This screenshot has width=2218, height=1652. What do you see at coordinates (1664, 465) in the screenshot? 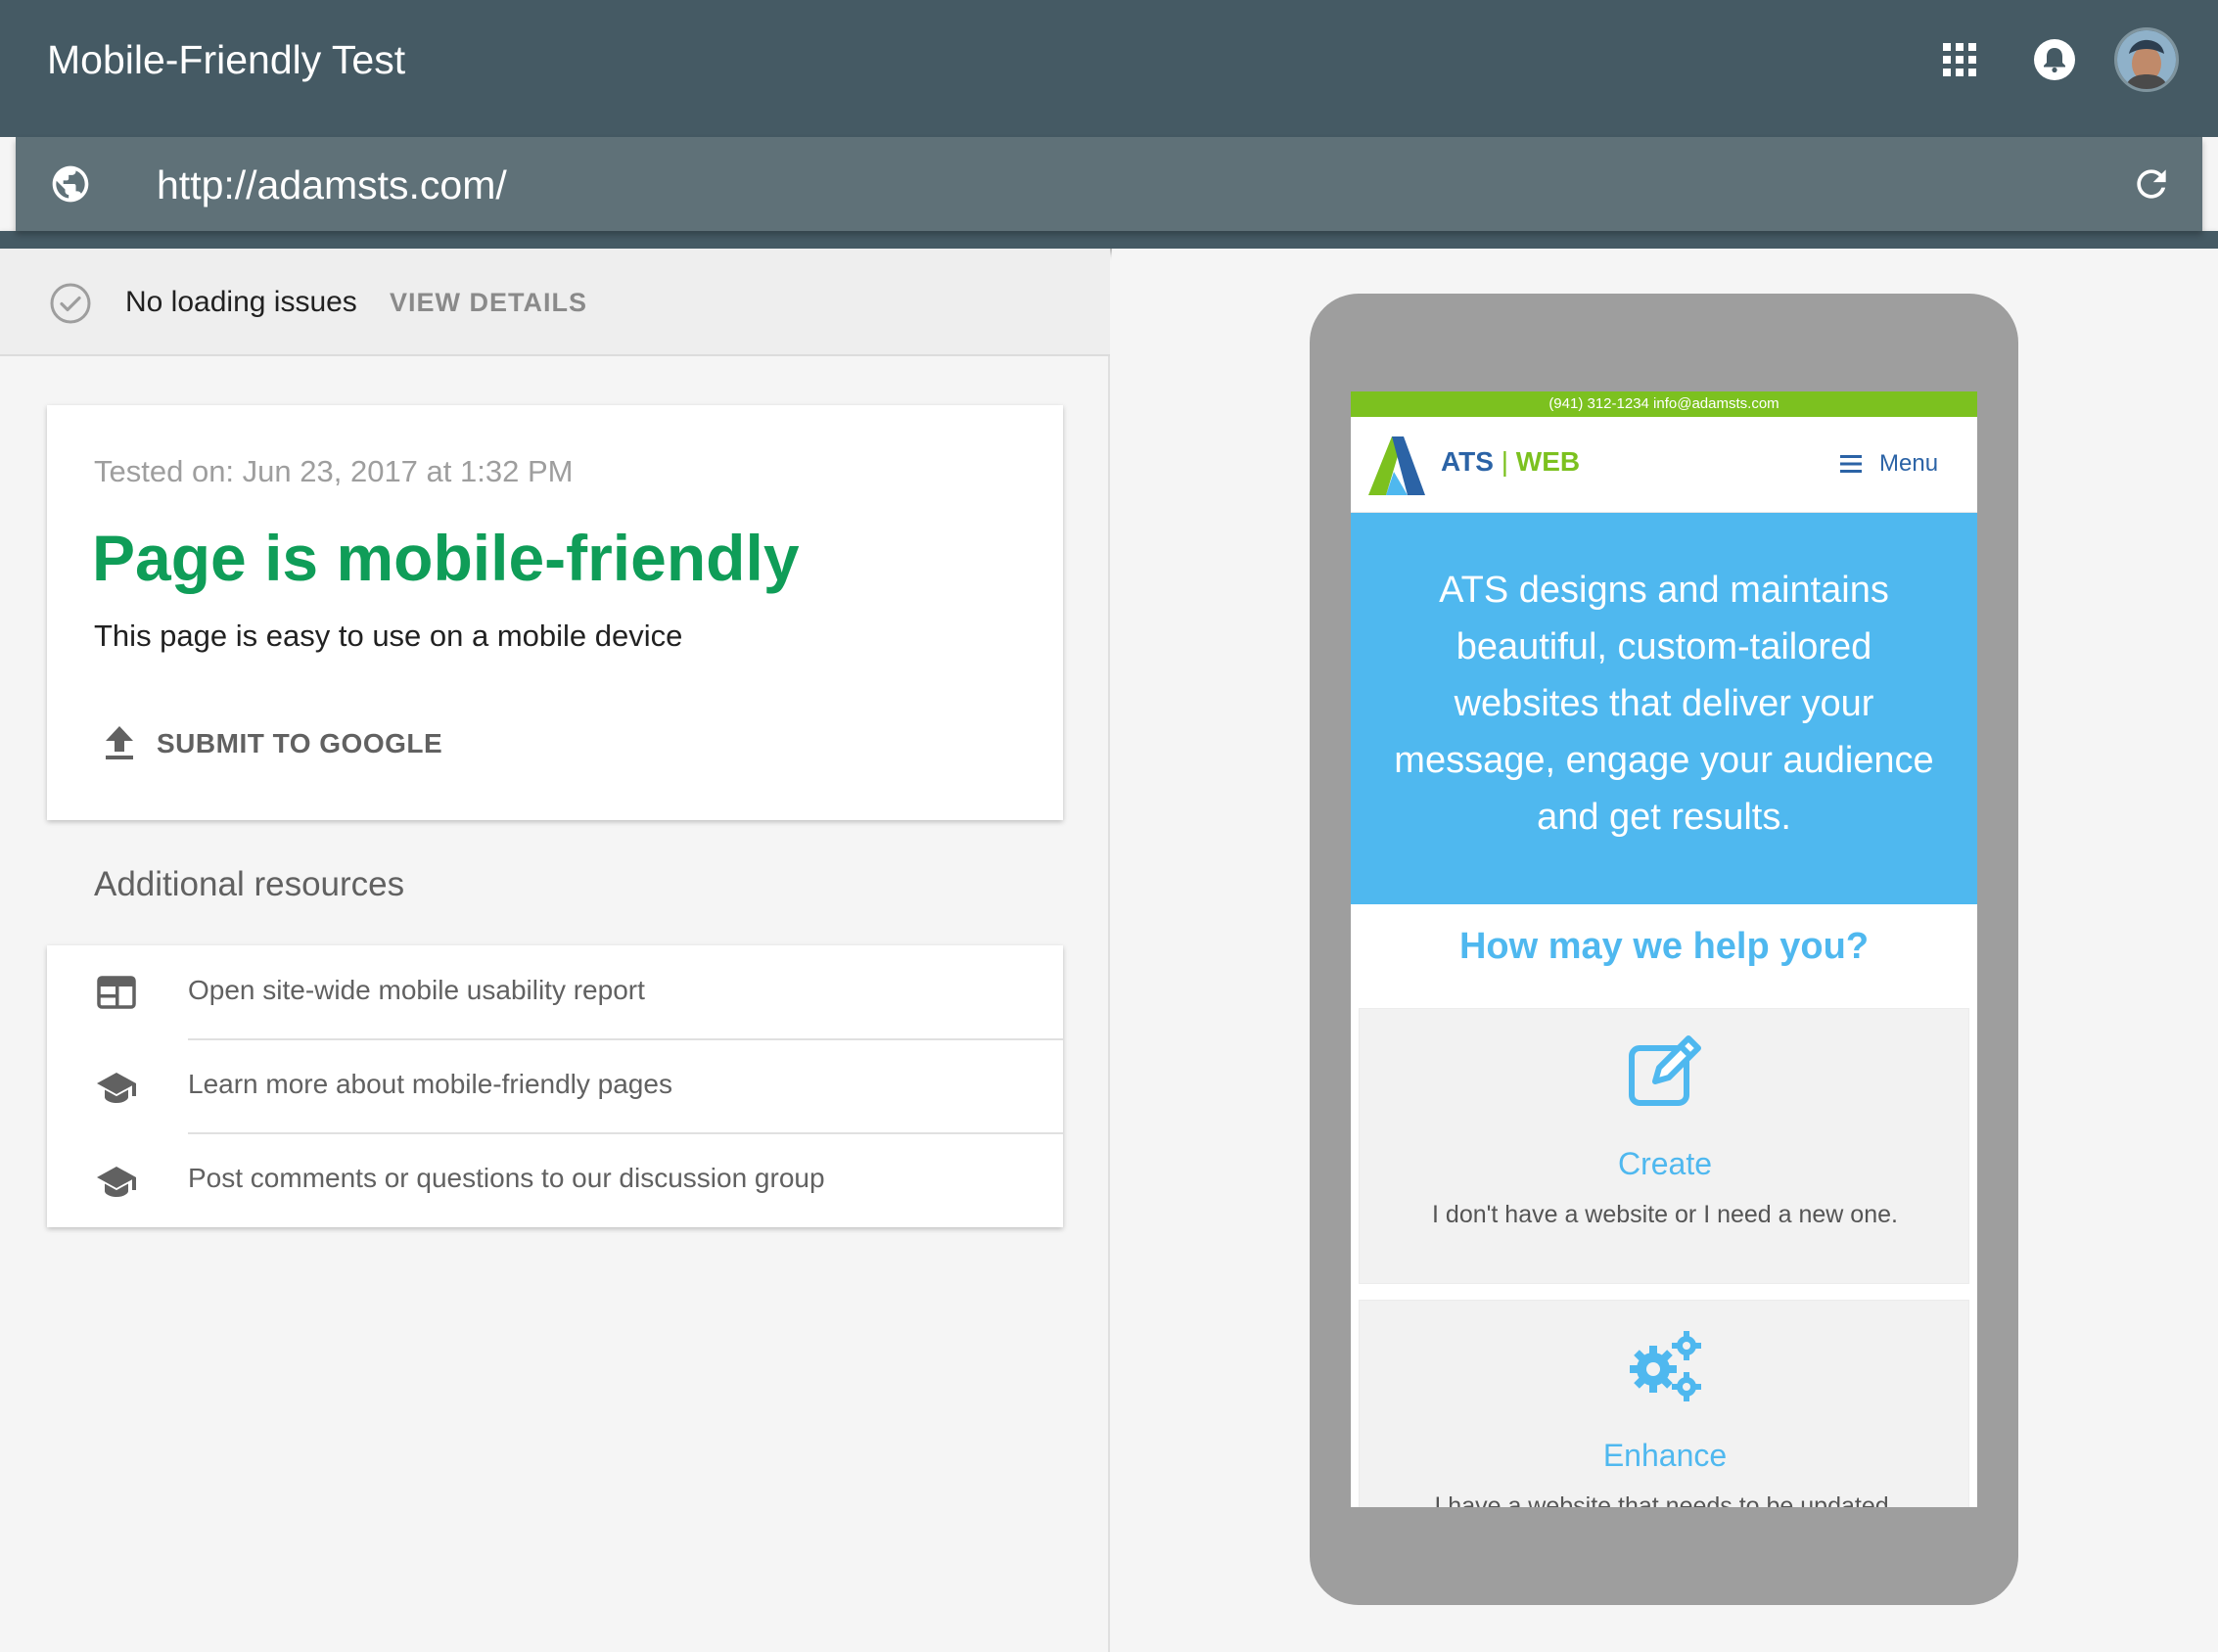
I see `site-nav: ATS | WEB Menu` at bounding box center [1664, 465].